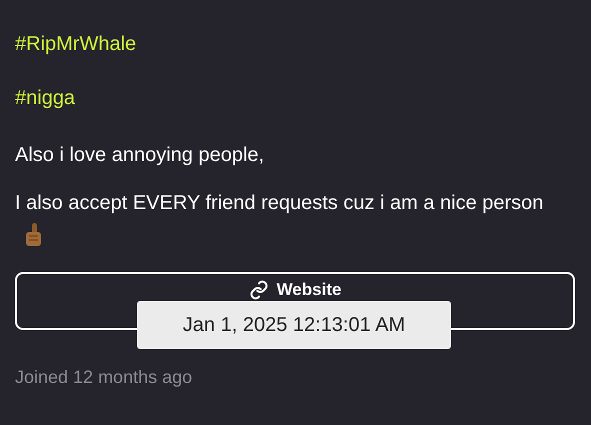 The image size is (591, 425). I want to click on joined-text: Joined 12 months ago, so click(104, 377).